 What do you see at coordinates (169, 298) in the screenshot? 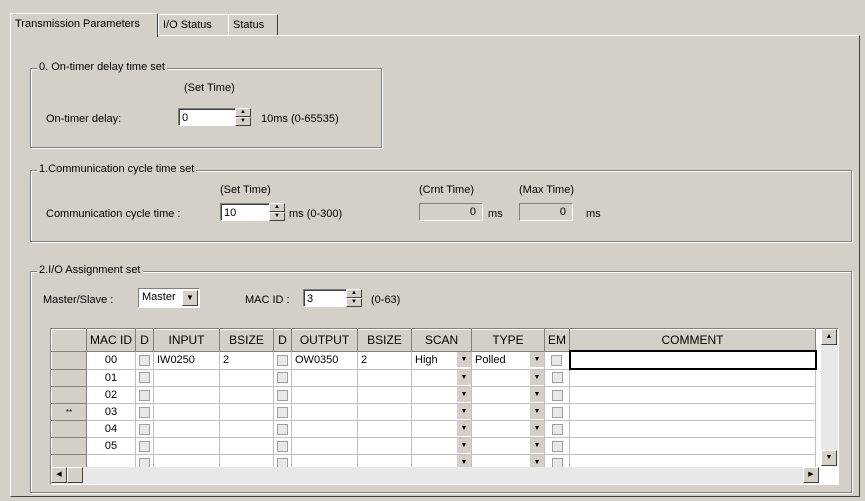
I see `master-slave-select: Master ▼` at bounding box center [169, 298].